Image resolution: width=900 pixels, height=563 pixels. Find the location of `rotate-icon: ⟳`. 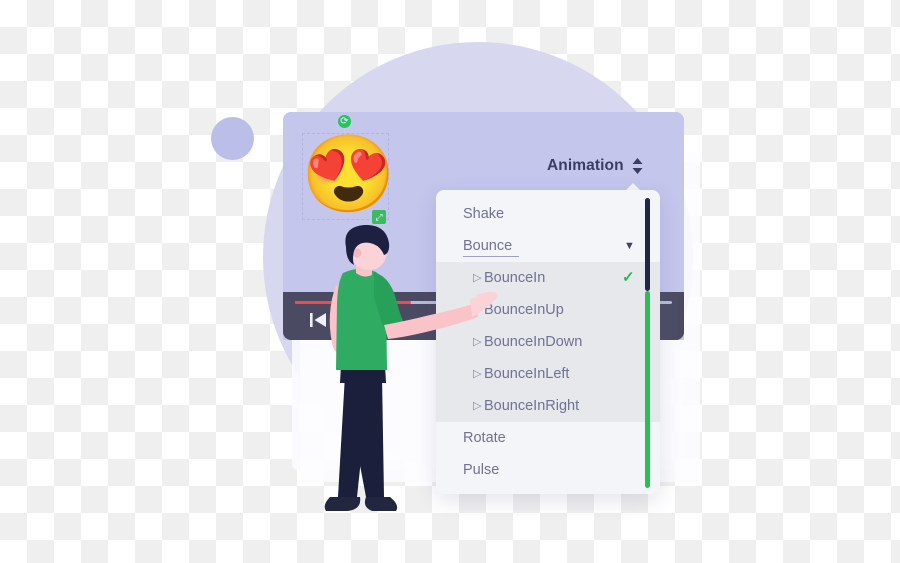

rotate-icon: ⟳ is located at coordinates (344, 121).